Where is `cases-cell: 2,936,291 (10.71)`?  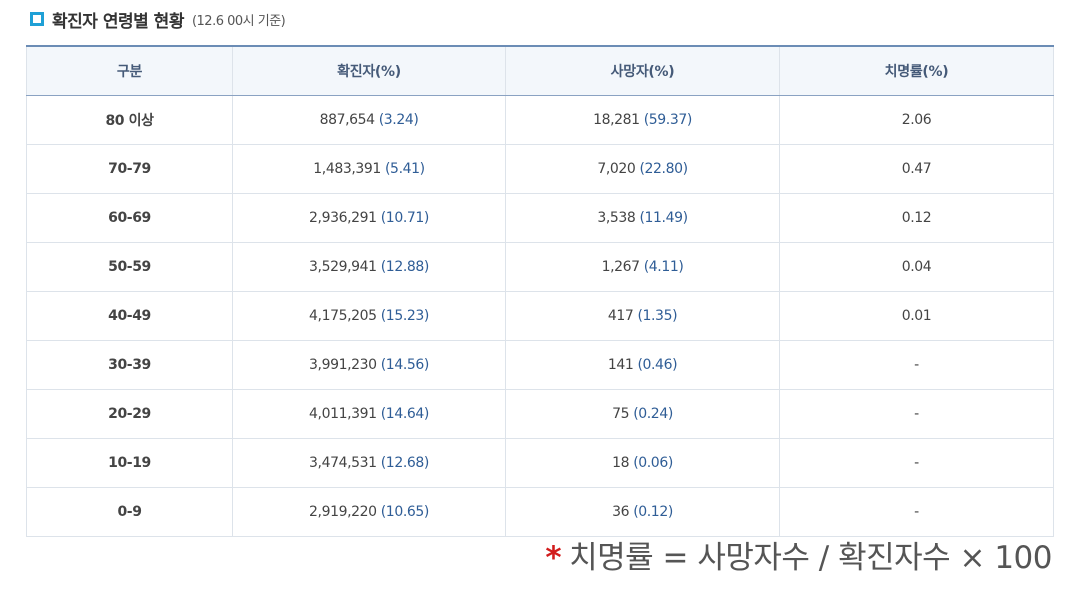 cases-cell: 2,936,291 (10.71) is located at coordinates (369, 218).